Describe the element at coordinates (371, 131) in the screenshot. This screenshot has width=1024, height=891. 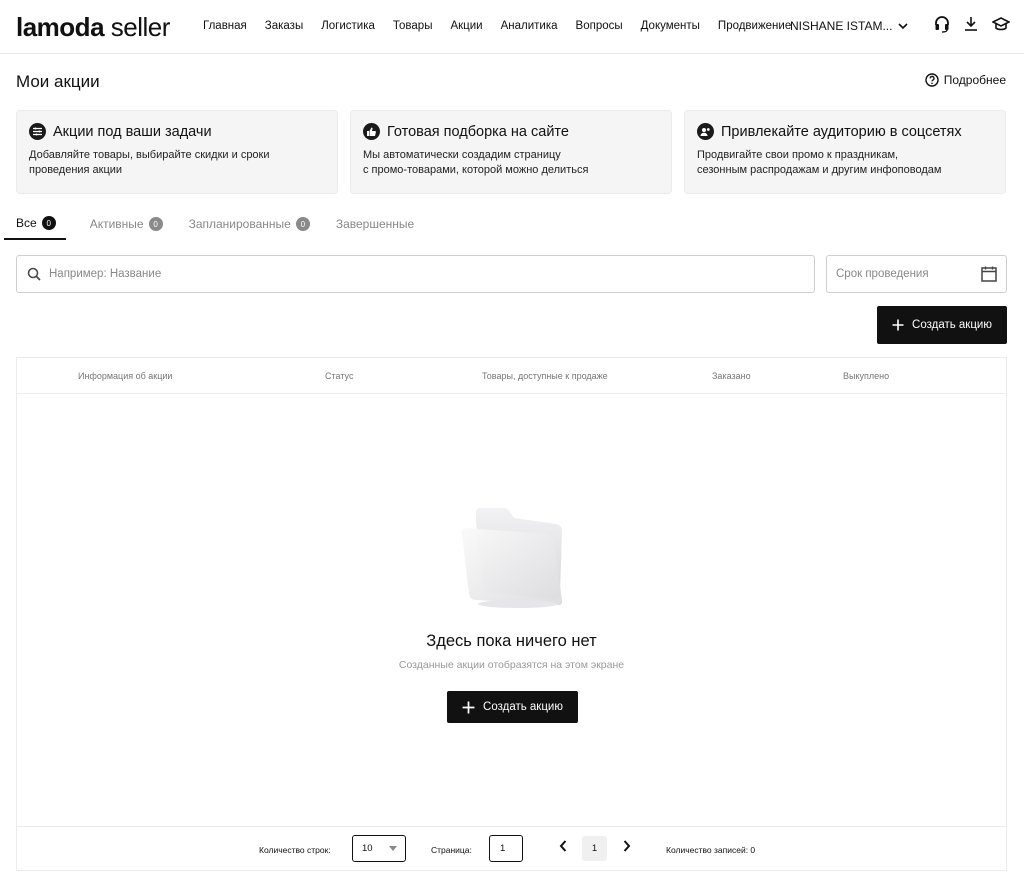
I see `thumbs-up-icon` at that location.